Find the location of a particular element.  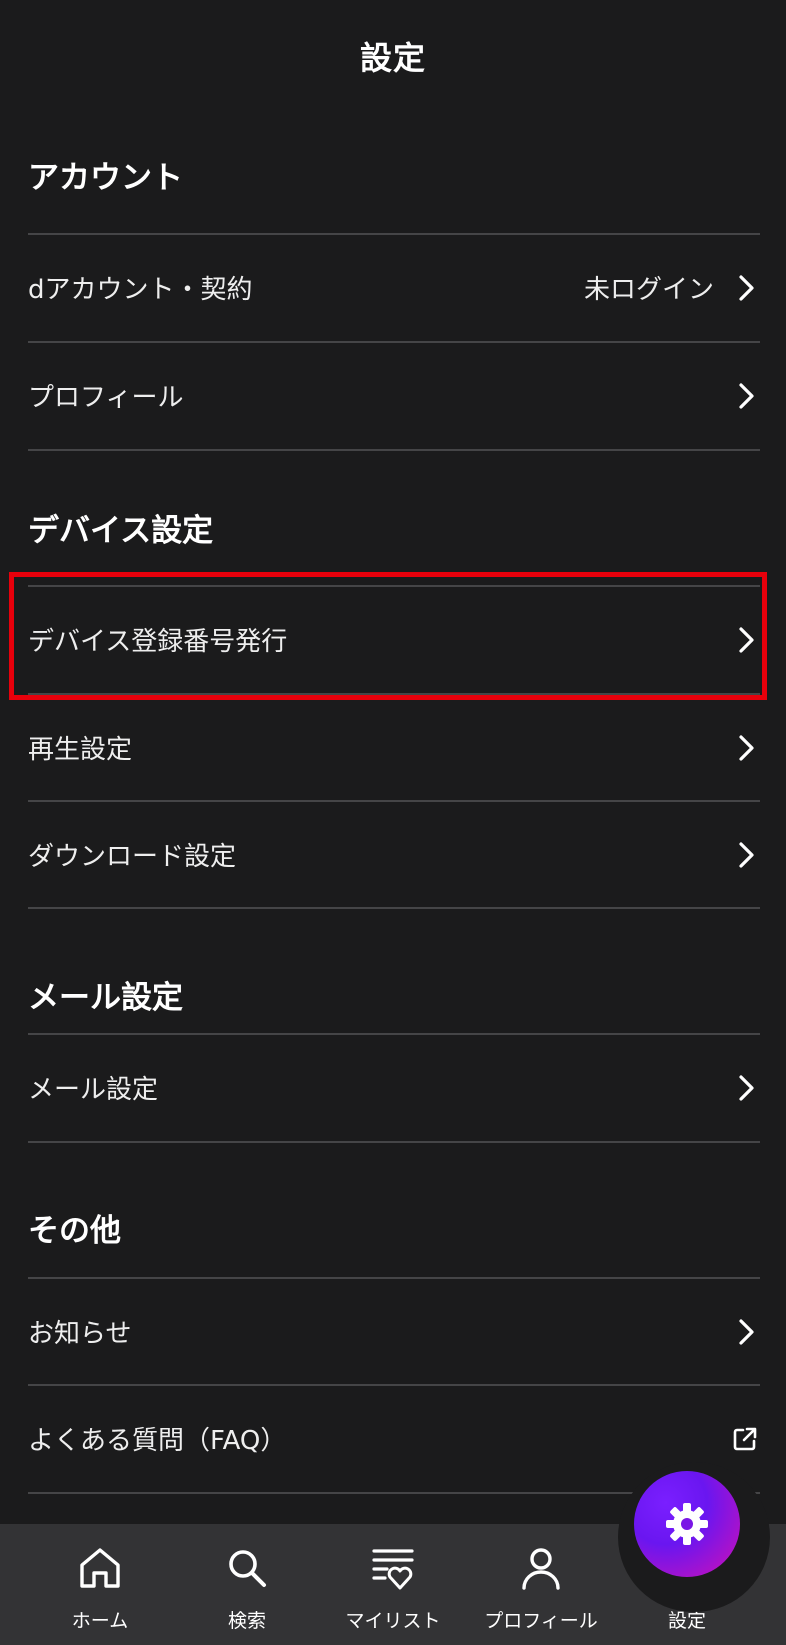

person-icon is located at coordinates (541, 1569).